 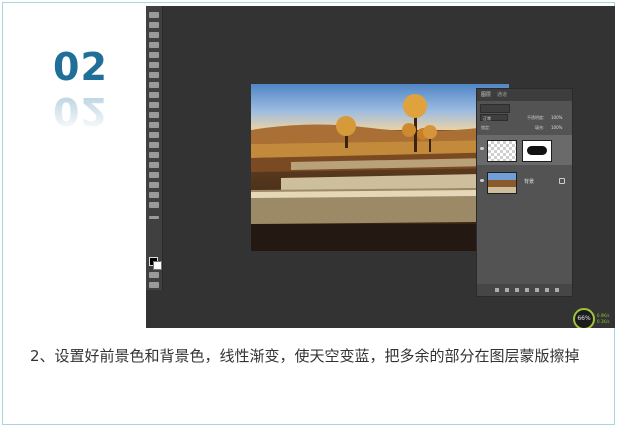 What do you see at coordinates (486, 127) in the screenshot?
I see `lock-label: 锁定:` at bounding box center [486, 127].